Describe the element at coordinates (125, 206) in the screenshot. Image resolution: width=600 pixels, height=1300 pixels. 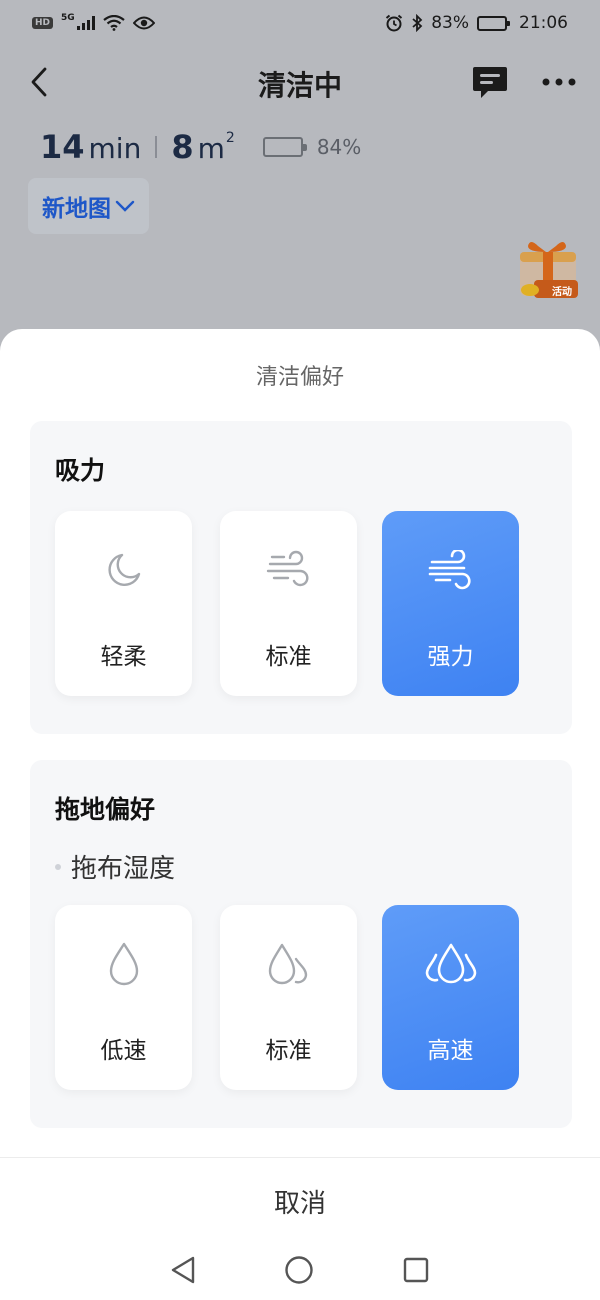
I see `chevron-down-icon` at that location.